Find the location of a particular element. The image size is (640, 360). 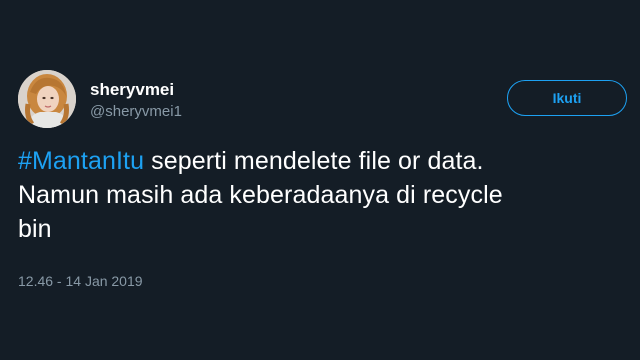

hashtag-link: #MantanItu is located at coordinates (81, 161).